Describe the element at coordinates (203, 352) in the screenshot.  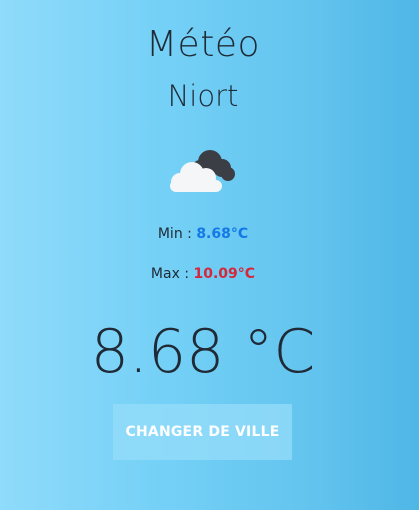
I see `current-temperature: 8.68 °C` at that location.